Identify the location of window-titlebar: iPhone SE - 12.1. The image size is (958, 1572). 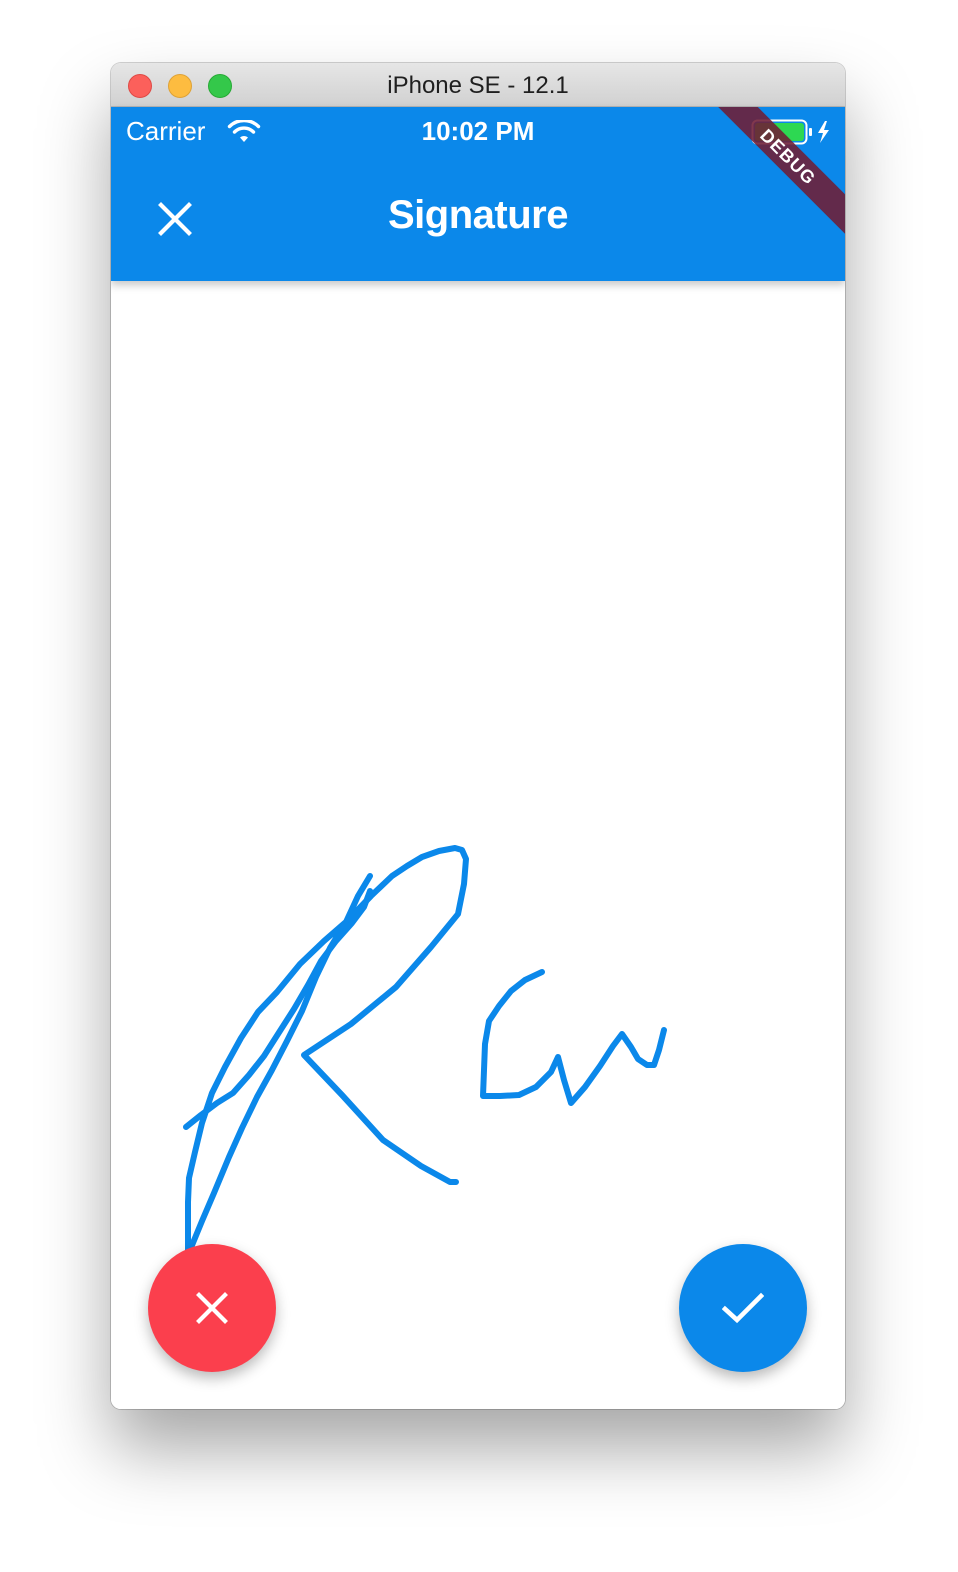
(478, 85).